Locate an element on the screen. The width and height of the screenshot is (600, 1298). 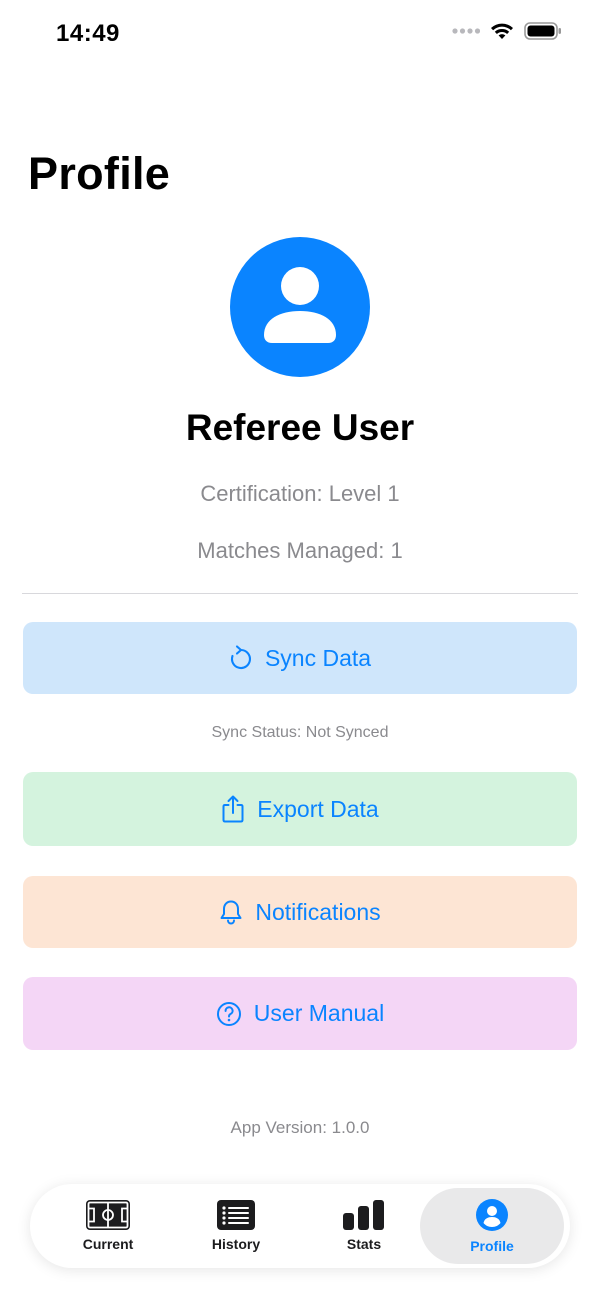
user-manual-button: User Manual is located at coordinates (300, 1013).